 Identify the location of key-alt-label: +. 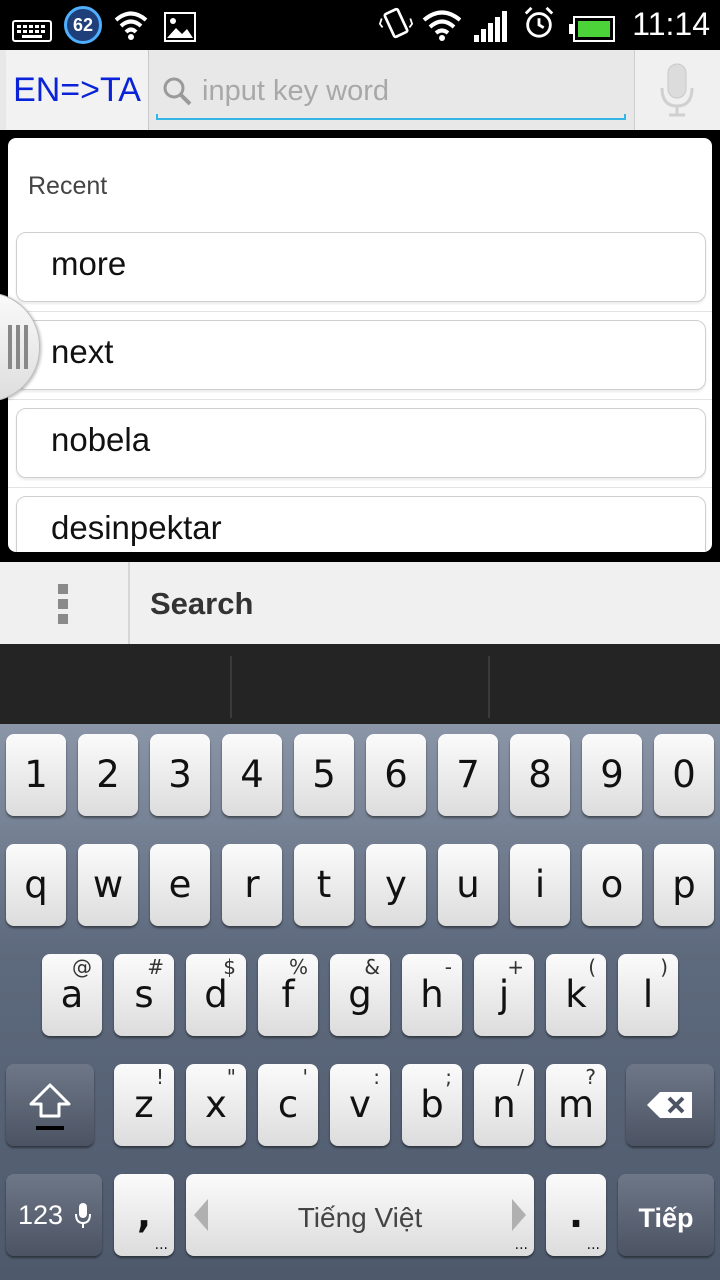
(515, 967).